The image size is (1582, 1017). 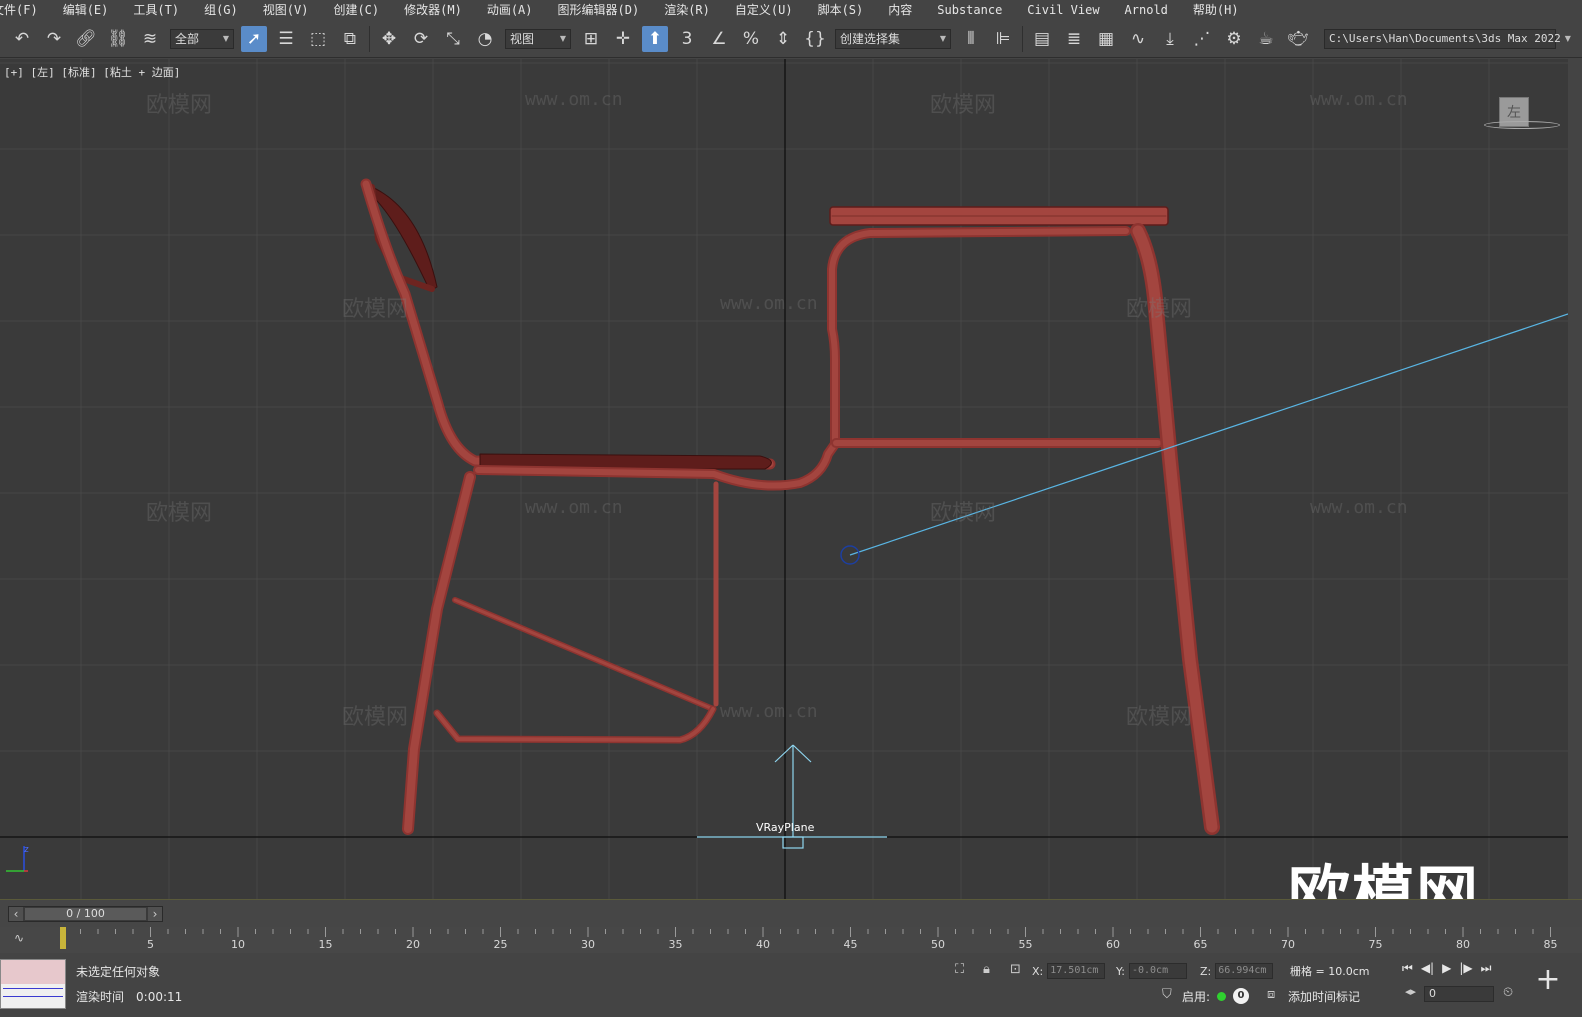 What do you see at coordinates (509, 10) in the screenshot?
I see `menu-item: 动画(A)` at bounding box center [509, 10].